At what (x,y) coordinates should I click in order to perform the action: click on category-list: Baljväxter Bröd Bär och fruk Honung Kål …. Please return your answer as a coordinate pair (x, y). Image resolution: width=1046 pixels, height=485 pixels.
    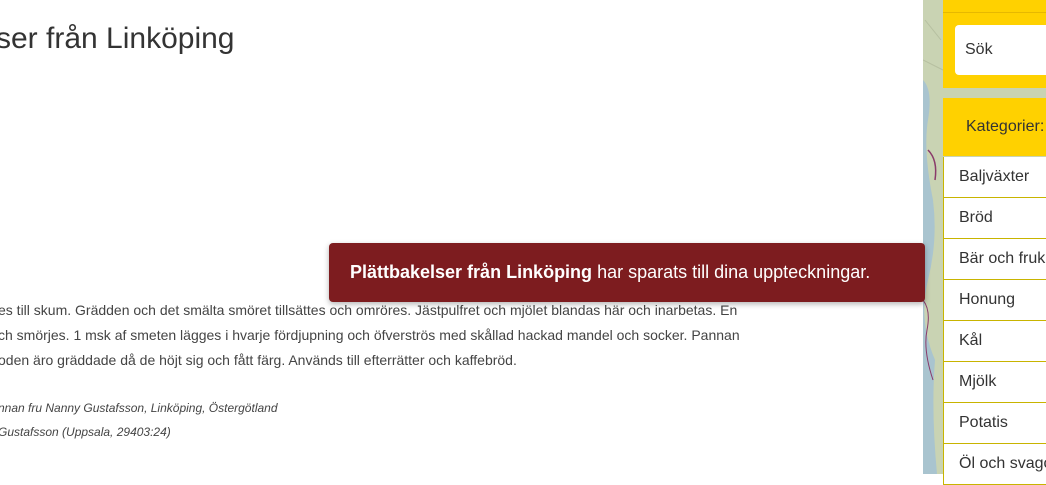
    Looking at the image, I should click on (994, 321).